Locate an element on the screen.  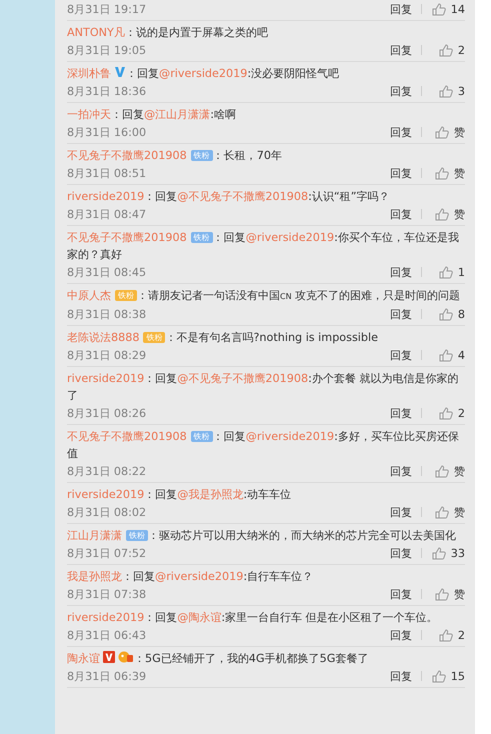
comment-time: 8月31日 08:38 is located at coordinates (107, 314).